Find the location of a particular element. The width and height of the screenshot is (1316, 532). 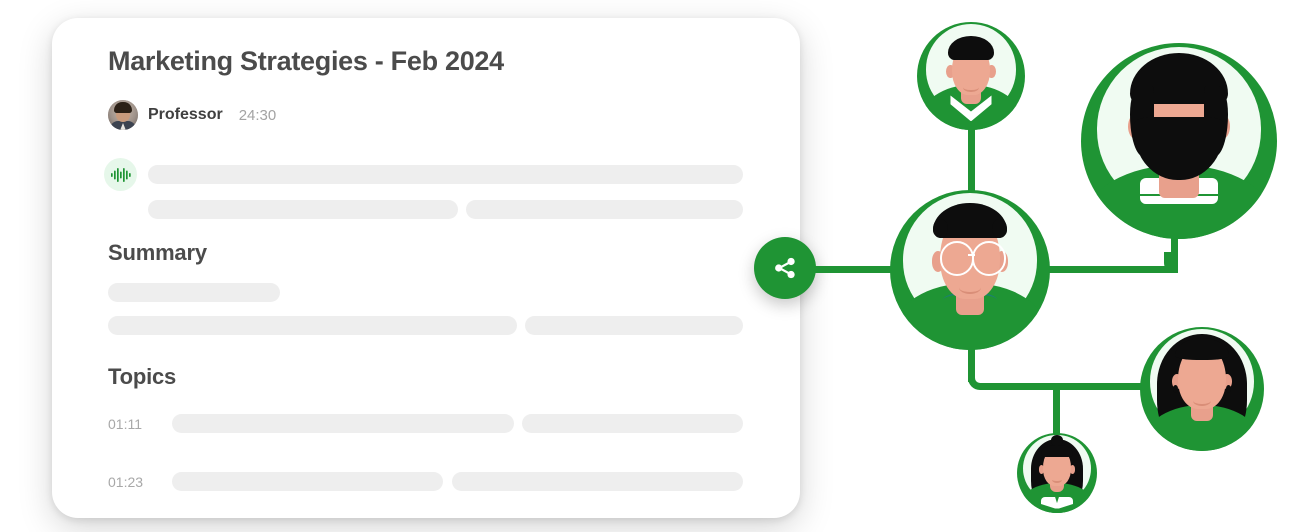

connector-center-to-bearded-horizontal is located at coordinates (1113, 269).